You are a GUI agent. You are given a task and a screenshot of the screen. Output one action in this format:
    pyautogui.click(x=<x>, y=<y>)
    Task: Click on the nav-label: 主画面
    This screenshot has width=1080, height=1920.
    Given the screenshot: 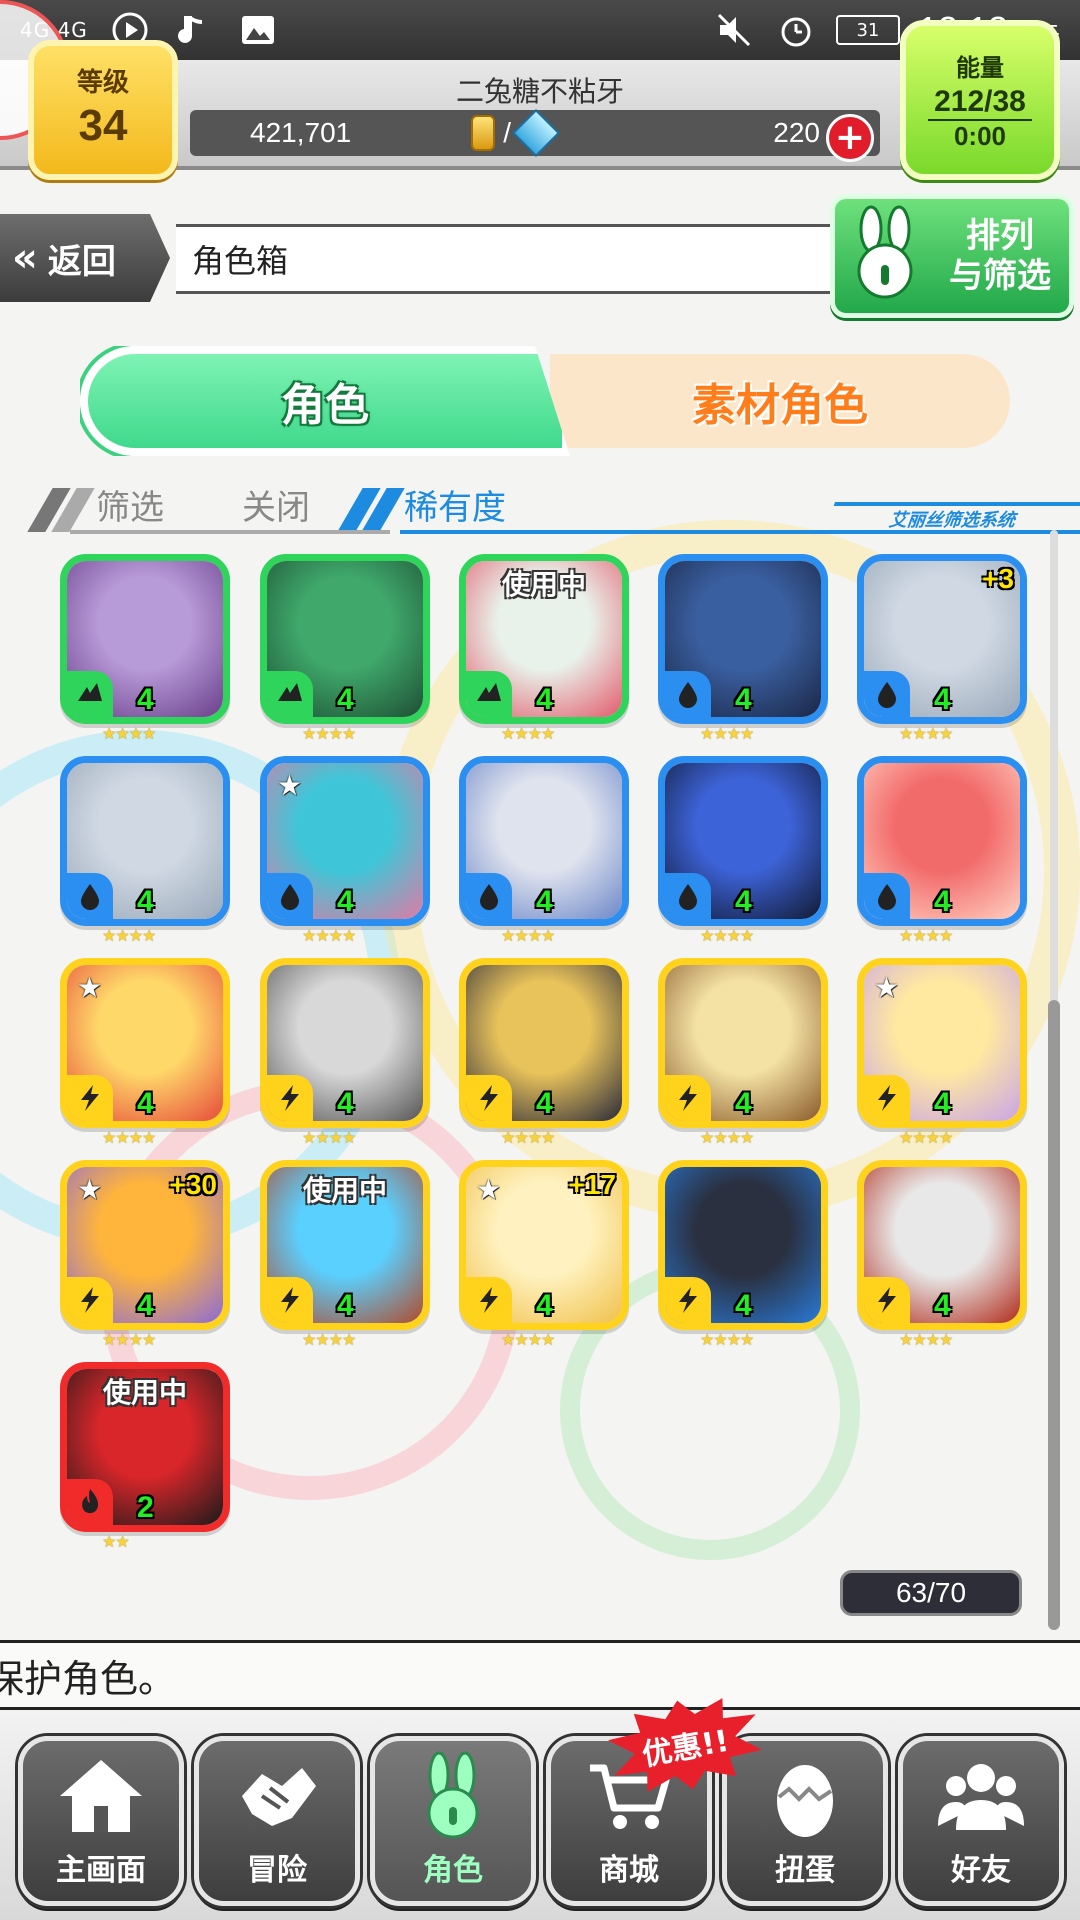 What is the action you would take?
    pyautogui.click(x=101, y=1870)
    